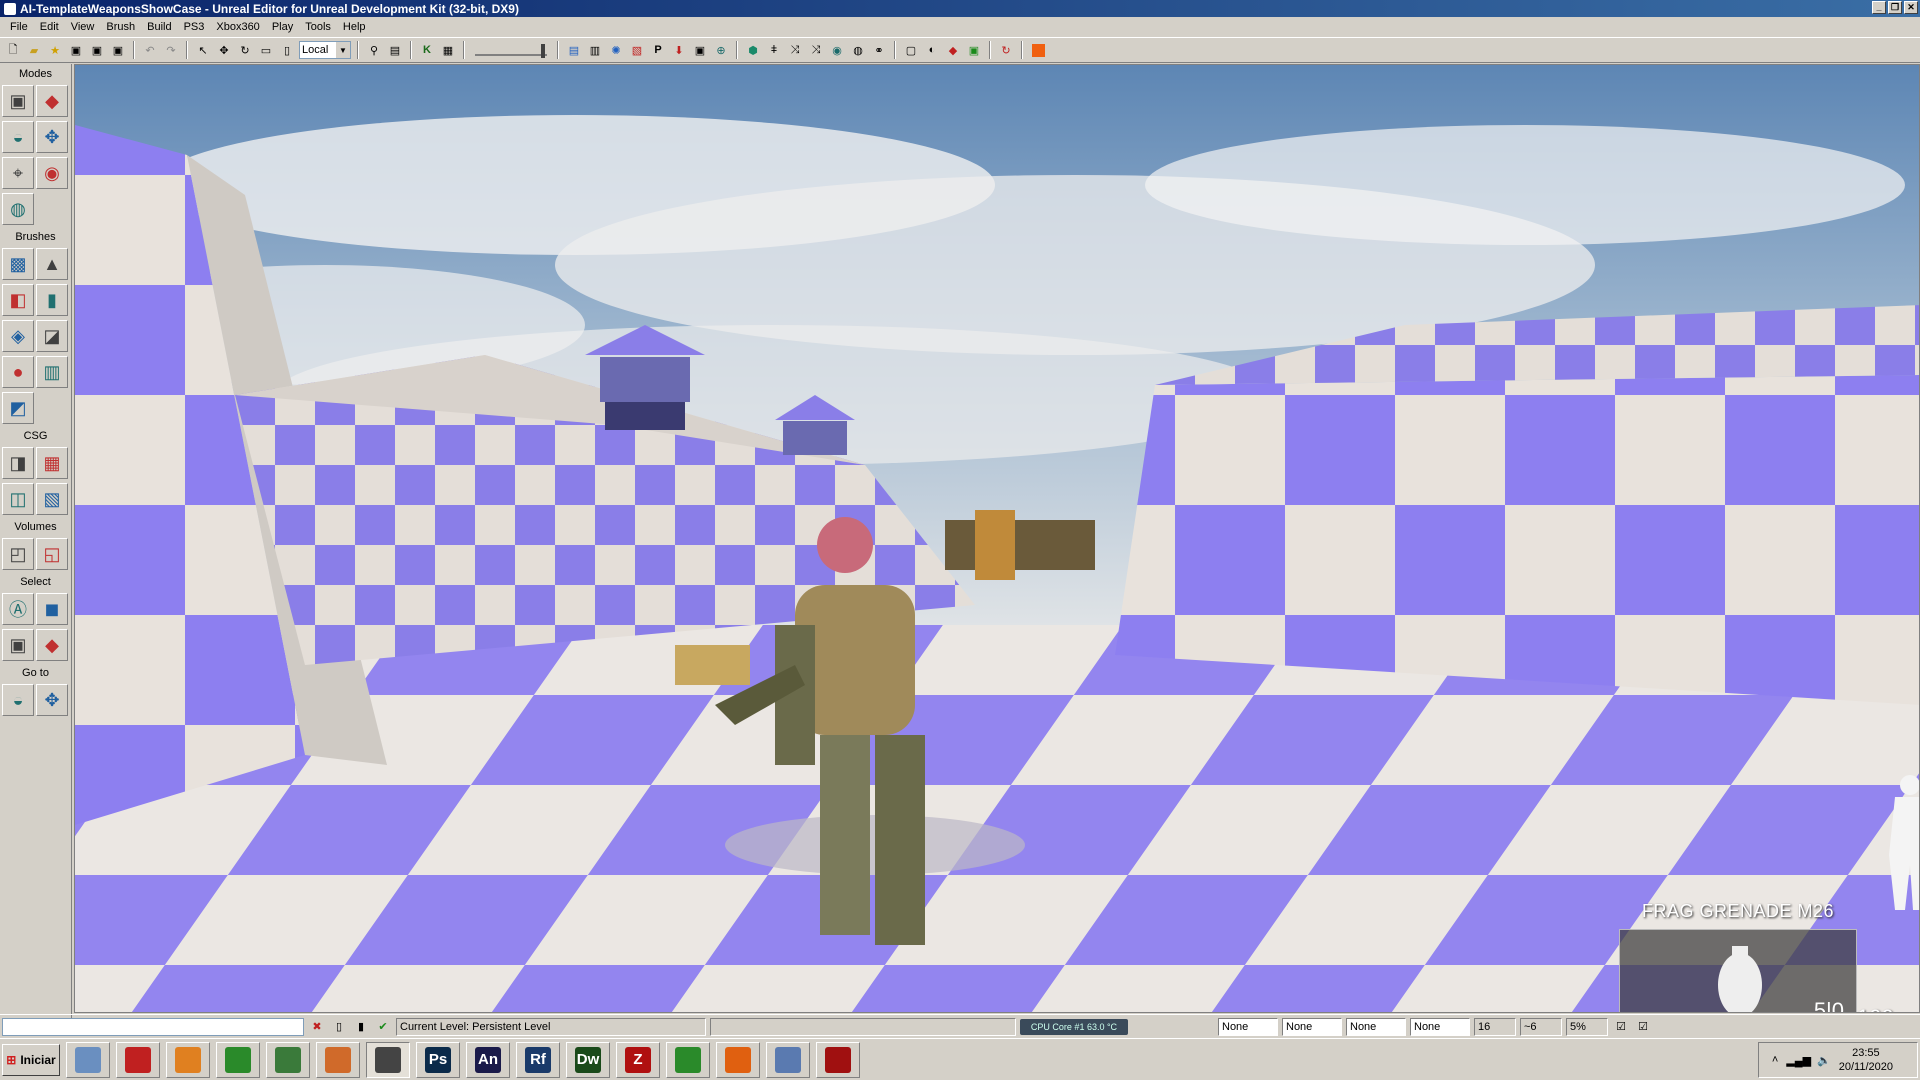  I want to click on geometry-icon: ◆, so click(52, 101).